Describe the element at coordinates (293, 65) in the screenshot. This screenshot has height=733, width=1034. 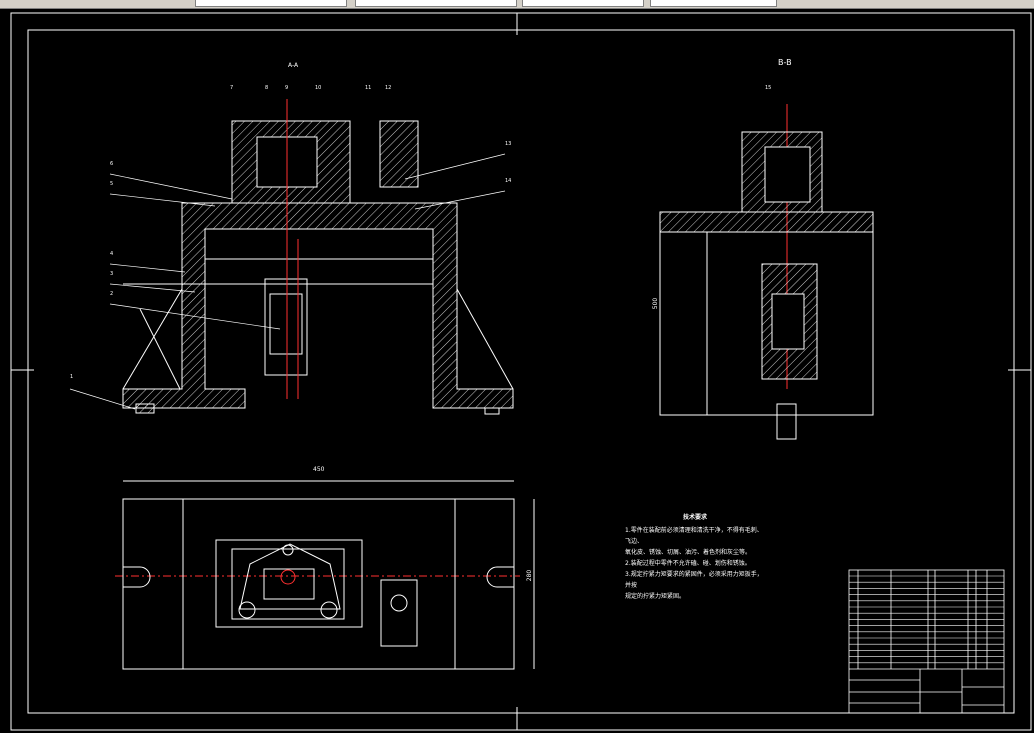
I see `section-a-label: A-A` at that location.